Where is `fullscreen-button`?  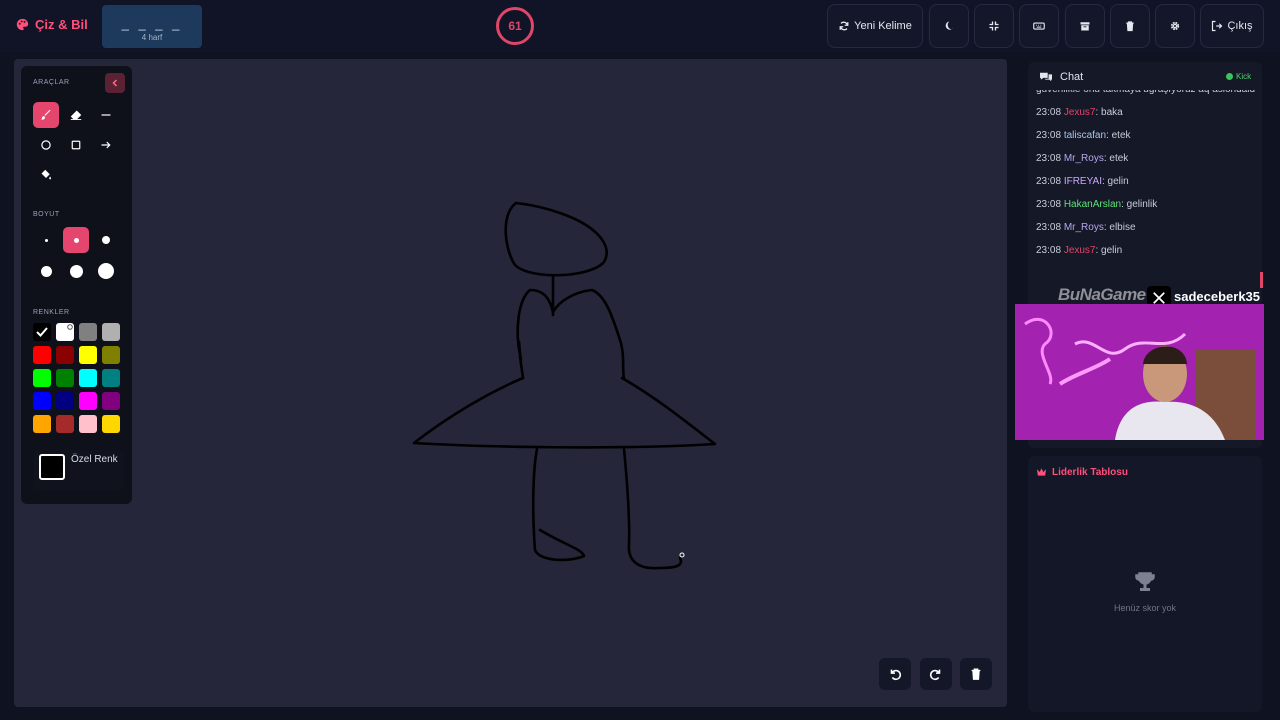
fullscreen-button is located at coordinates (994, 26).